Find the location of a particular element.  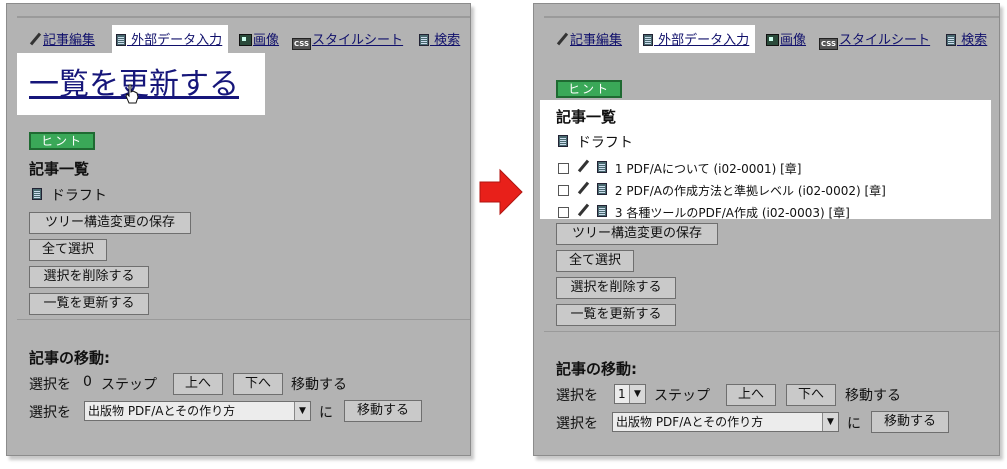

step-count-select: 1 ▼ is located at coordinates (630, 394).